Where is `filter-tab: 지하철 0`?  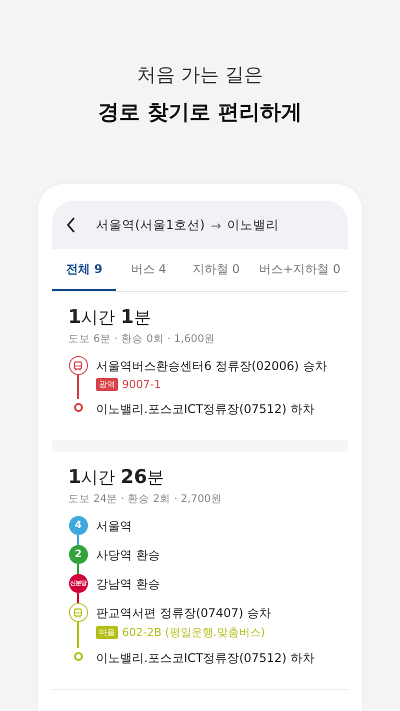
filter-tab: 지하철 0 is located at coordinates (216, 270).